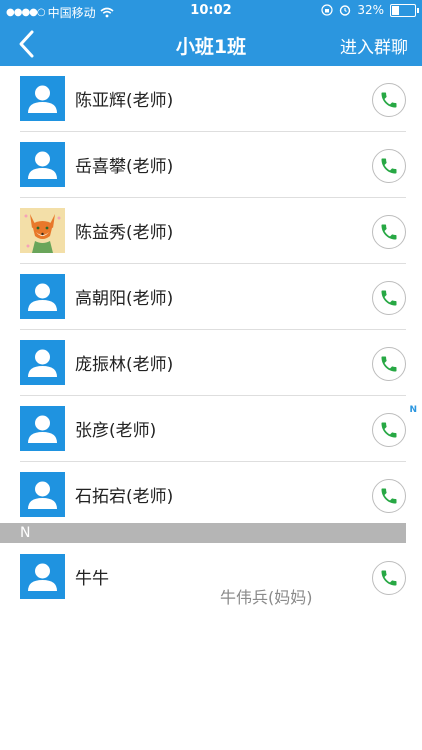 The height and width of the screenshot is (750, 422). I want to click on contact-name: 石拓宕(老师), so click(124, 497).